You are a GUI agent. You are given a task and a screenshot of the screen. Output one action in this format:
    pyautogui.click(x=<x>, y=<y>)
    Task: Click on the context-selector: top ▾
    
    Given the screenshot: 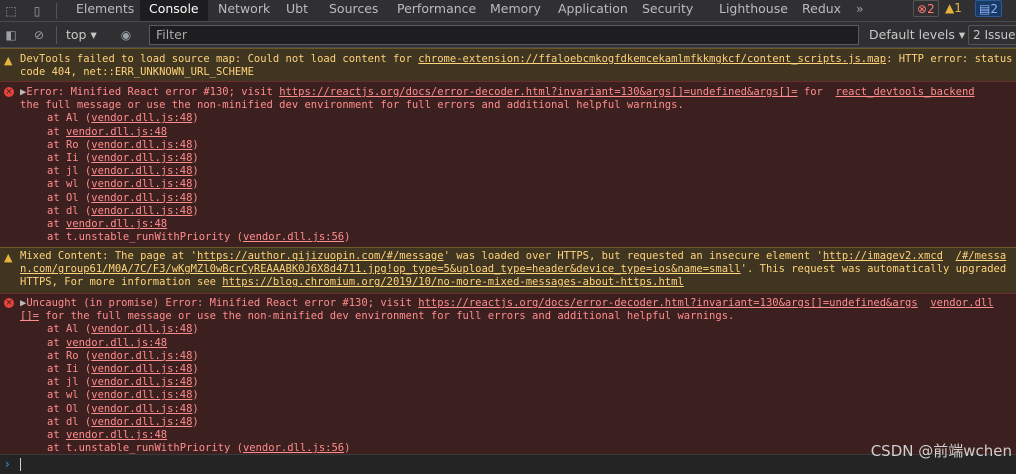 What is the action you would take?
    pyautogui.click(x=81, y=35)
    